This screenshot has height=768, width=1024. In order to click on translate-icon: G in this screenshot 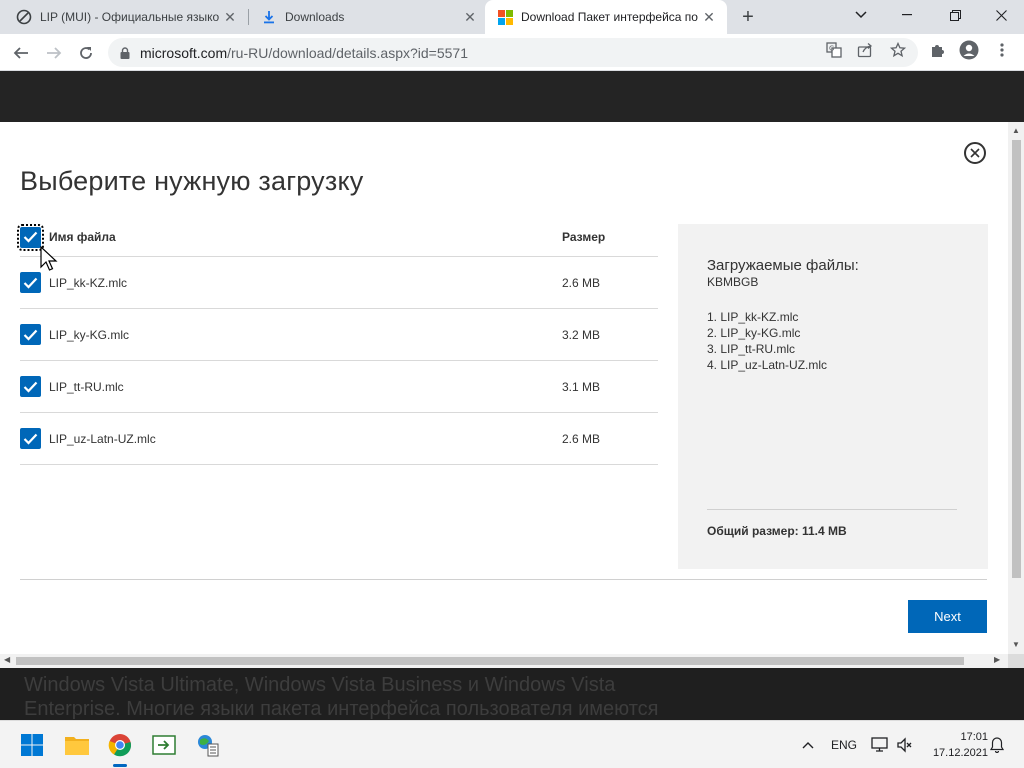, I will do `click(834, 50)`.